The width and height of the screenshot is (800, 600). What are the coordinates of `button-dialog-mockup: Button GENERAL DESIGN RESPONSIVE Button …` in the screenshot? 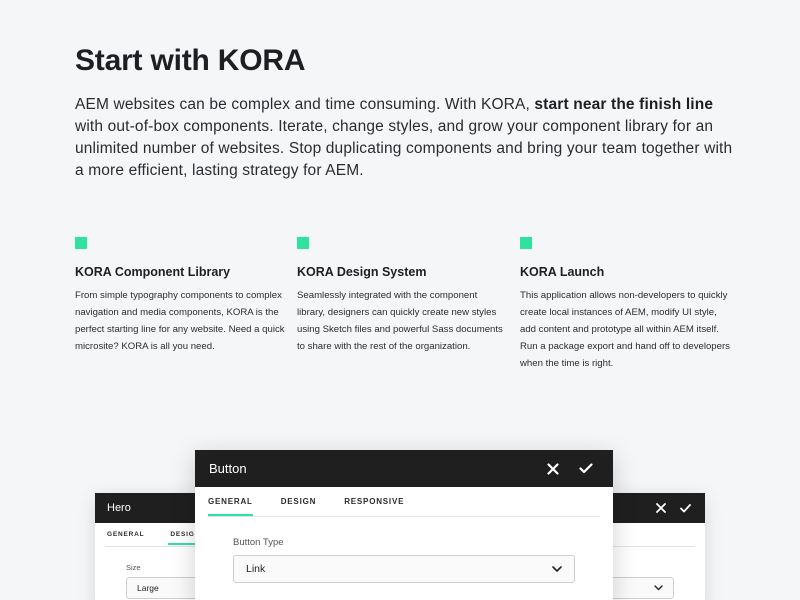 It's located at (404, 525).